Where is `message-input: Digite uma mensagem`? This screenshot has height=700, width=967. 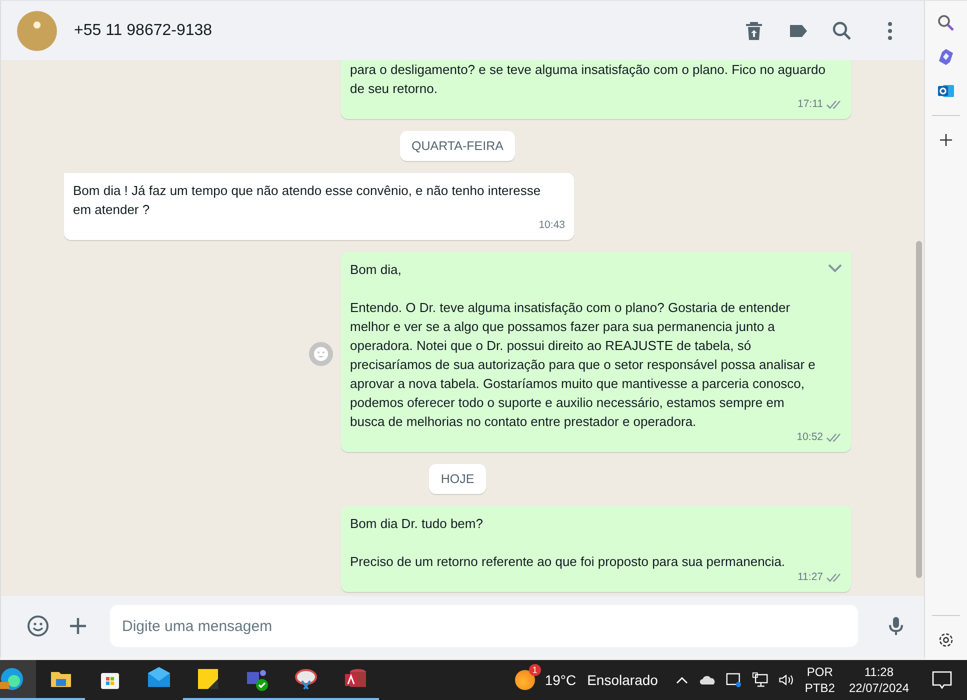
message-input: Digite uma mensagem is located at coordinates (484, 626).